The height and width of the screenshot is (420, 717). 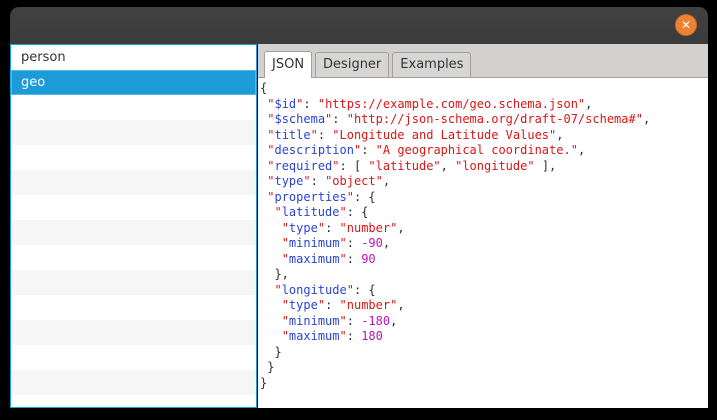 What do you see at coordinates (352, 64) in the screenshot?
I see `tab-designer: Designer` at bounding box center [352, 64].